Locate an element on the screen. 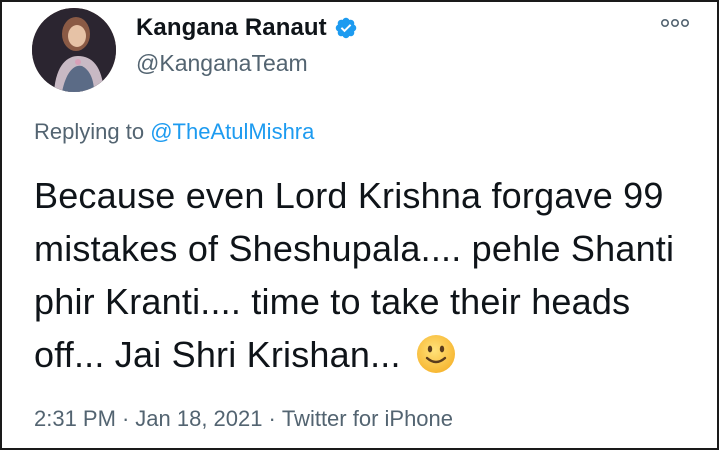 Image resolution: width=719 pixels, height=450 pixels. tweet-meta: 2:31 PM · Jan 18, 2021 · Twitter for iPhone is located at coordinates (243, 419).